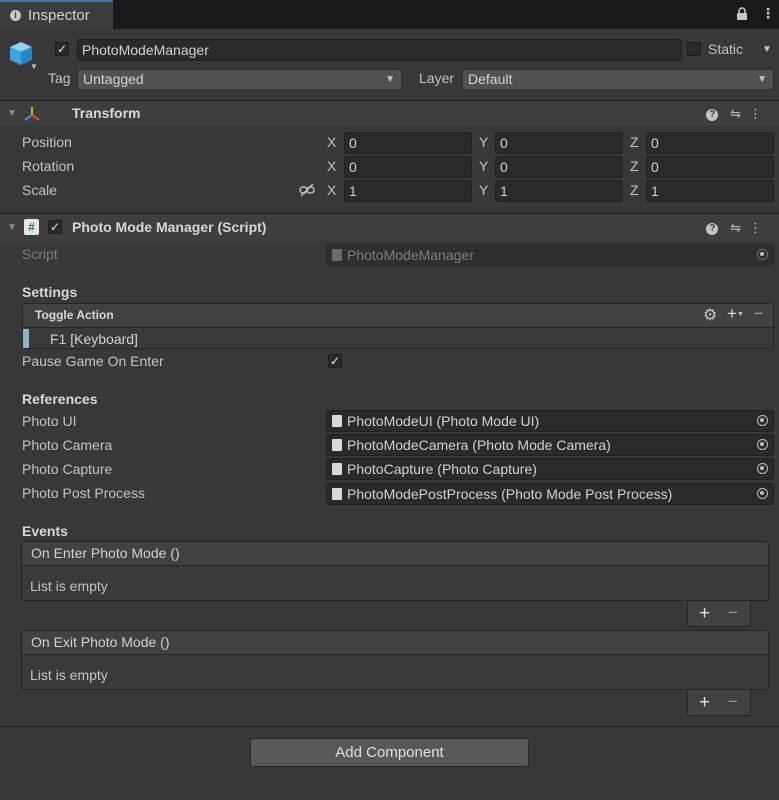  What do you see at coordinates (67, 445) in the screenshot?
I see `photo-camera-label: Photo Camera` at bounding box center [67, 445].